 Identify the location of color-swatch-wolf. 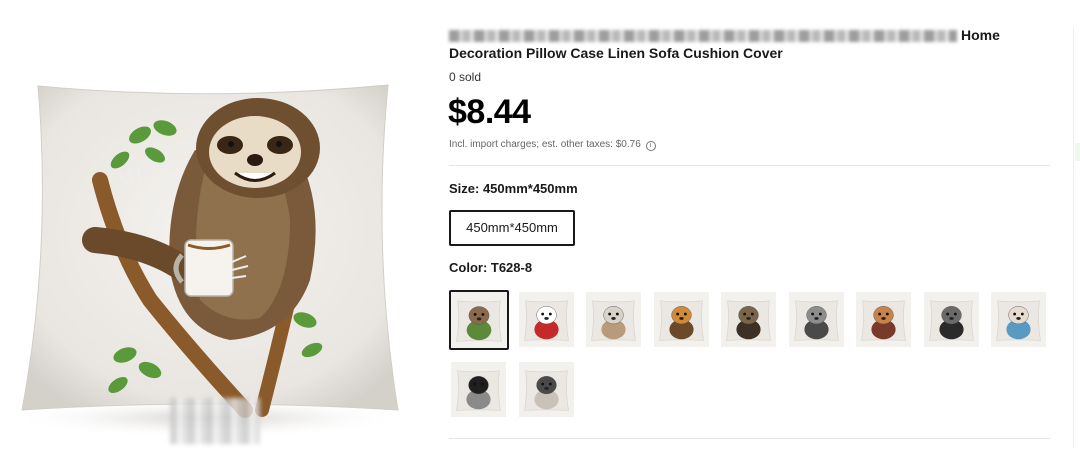
(816, 319).